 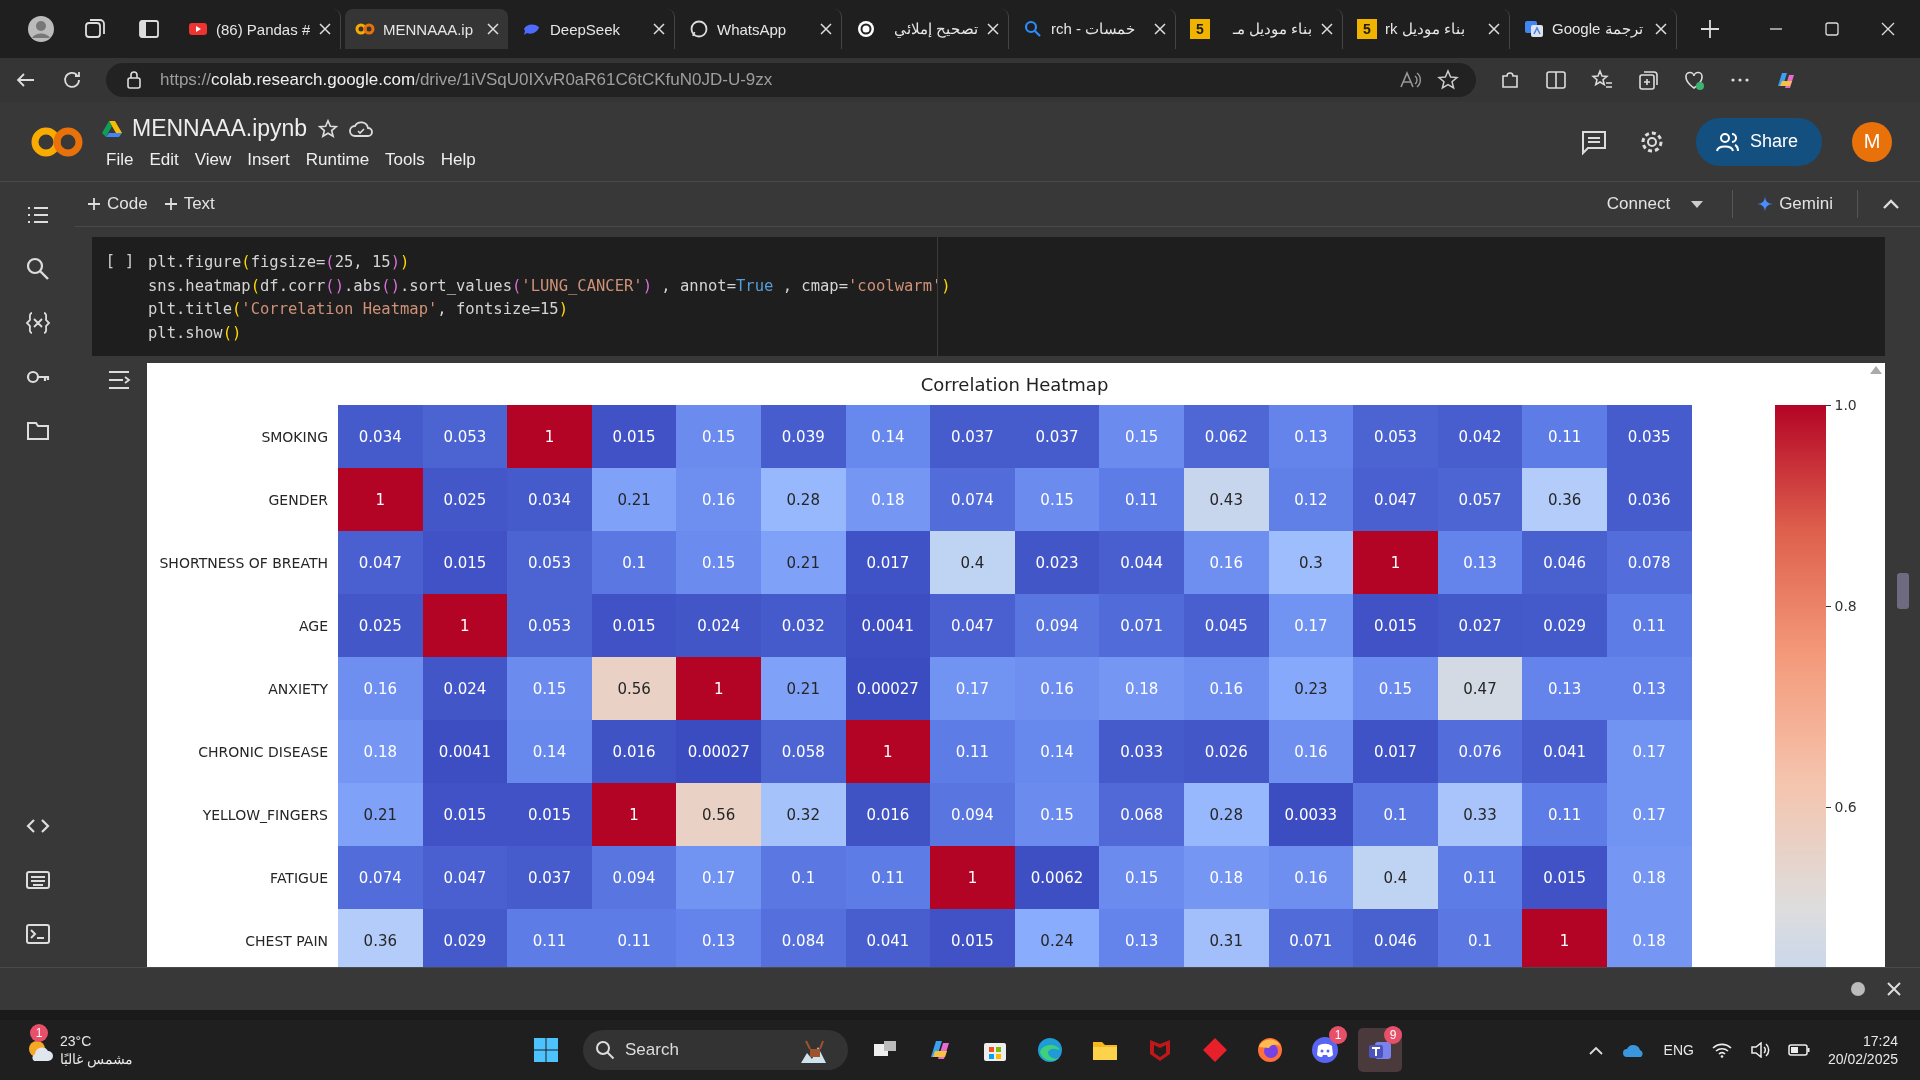 What do you see at coordinates (715, 1050) in the screenshot?
I see `taskbar-search: Search` at bounding box center [715, 1050].